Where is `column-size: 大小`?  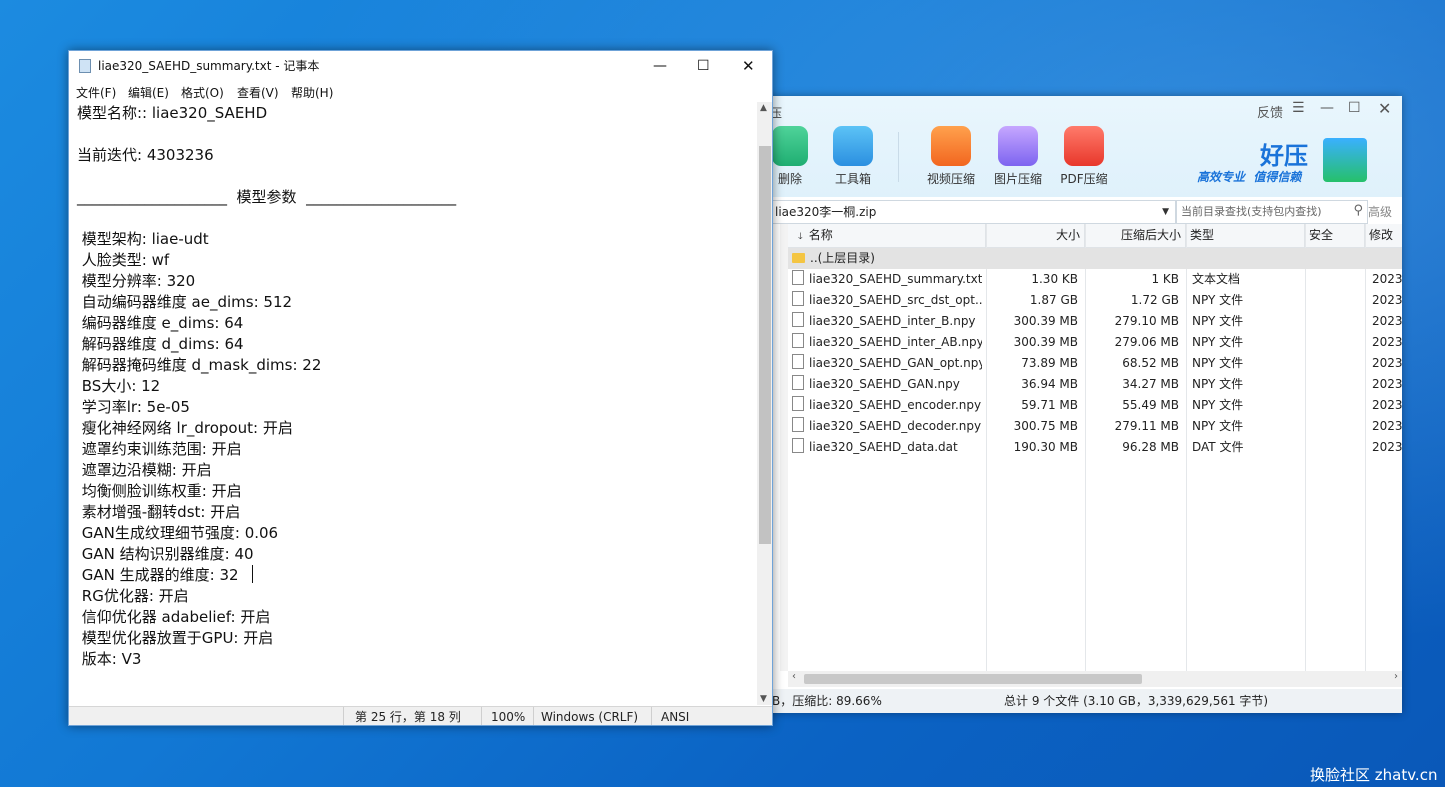 column-size: 大小 is located at coordinates (1035, 235).